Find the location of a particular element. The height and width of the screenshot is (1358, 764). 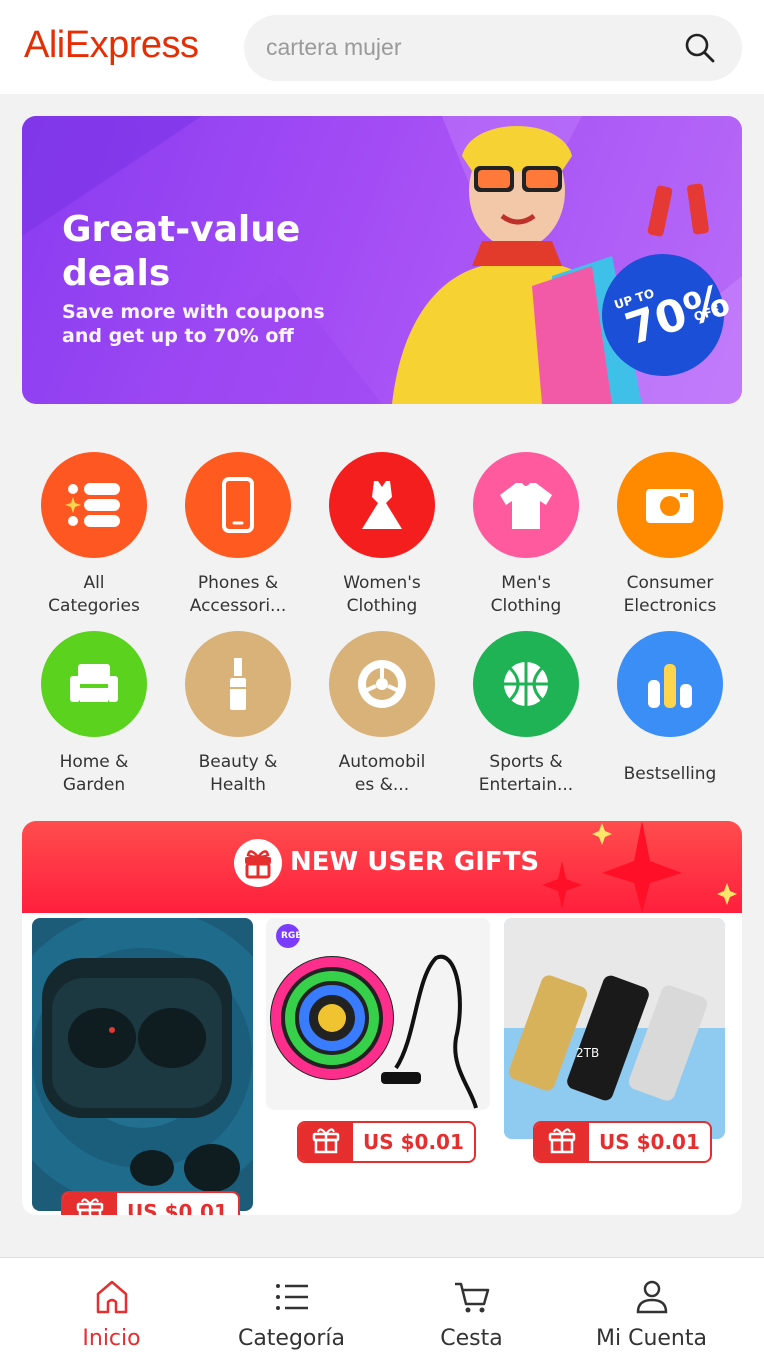

usb-drive-image is located at coordinates (614, 1028).